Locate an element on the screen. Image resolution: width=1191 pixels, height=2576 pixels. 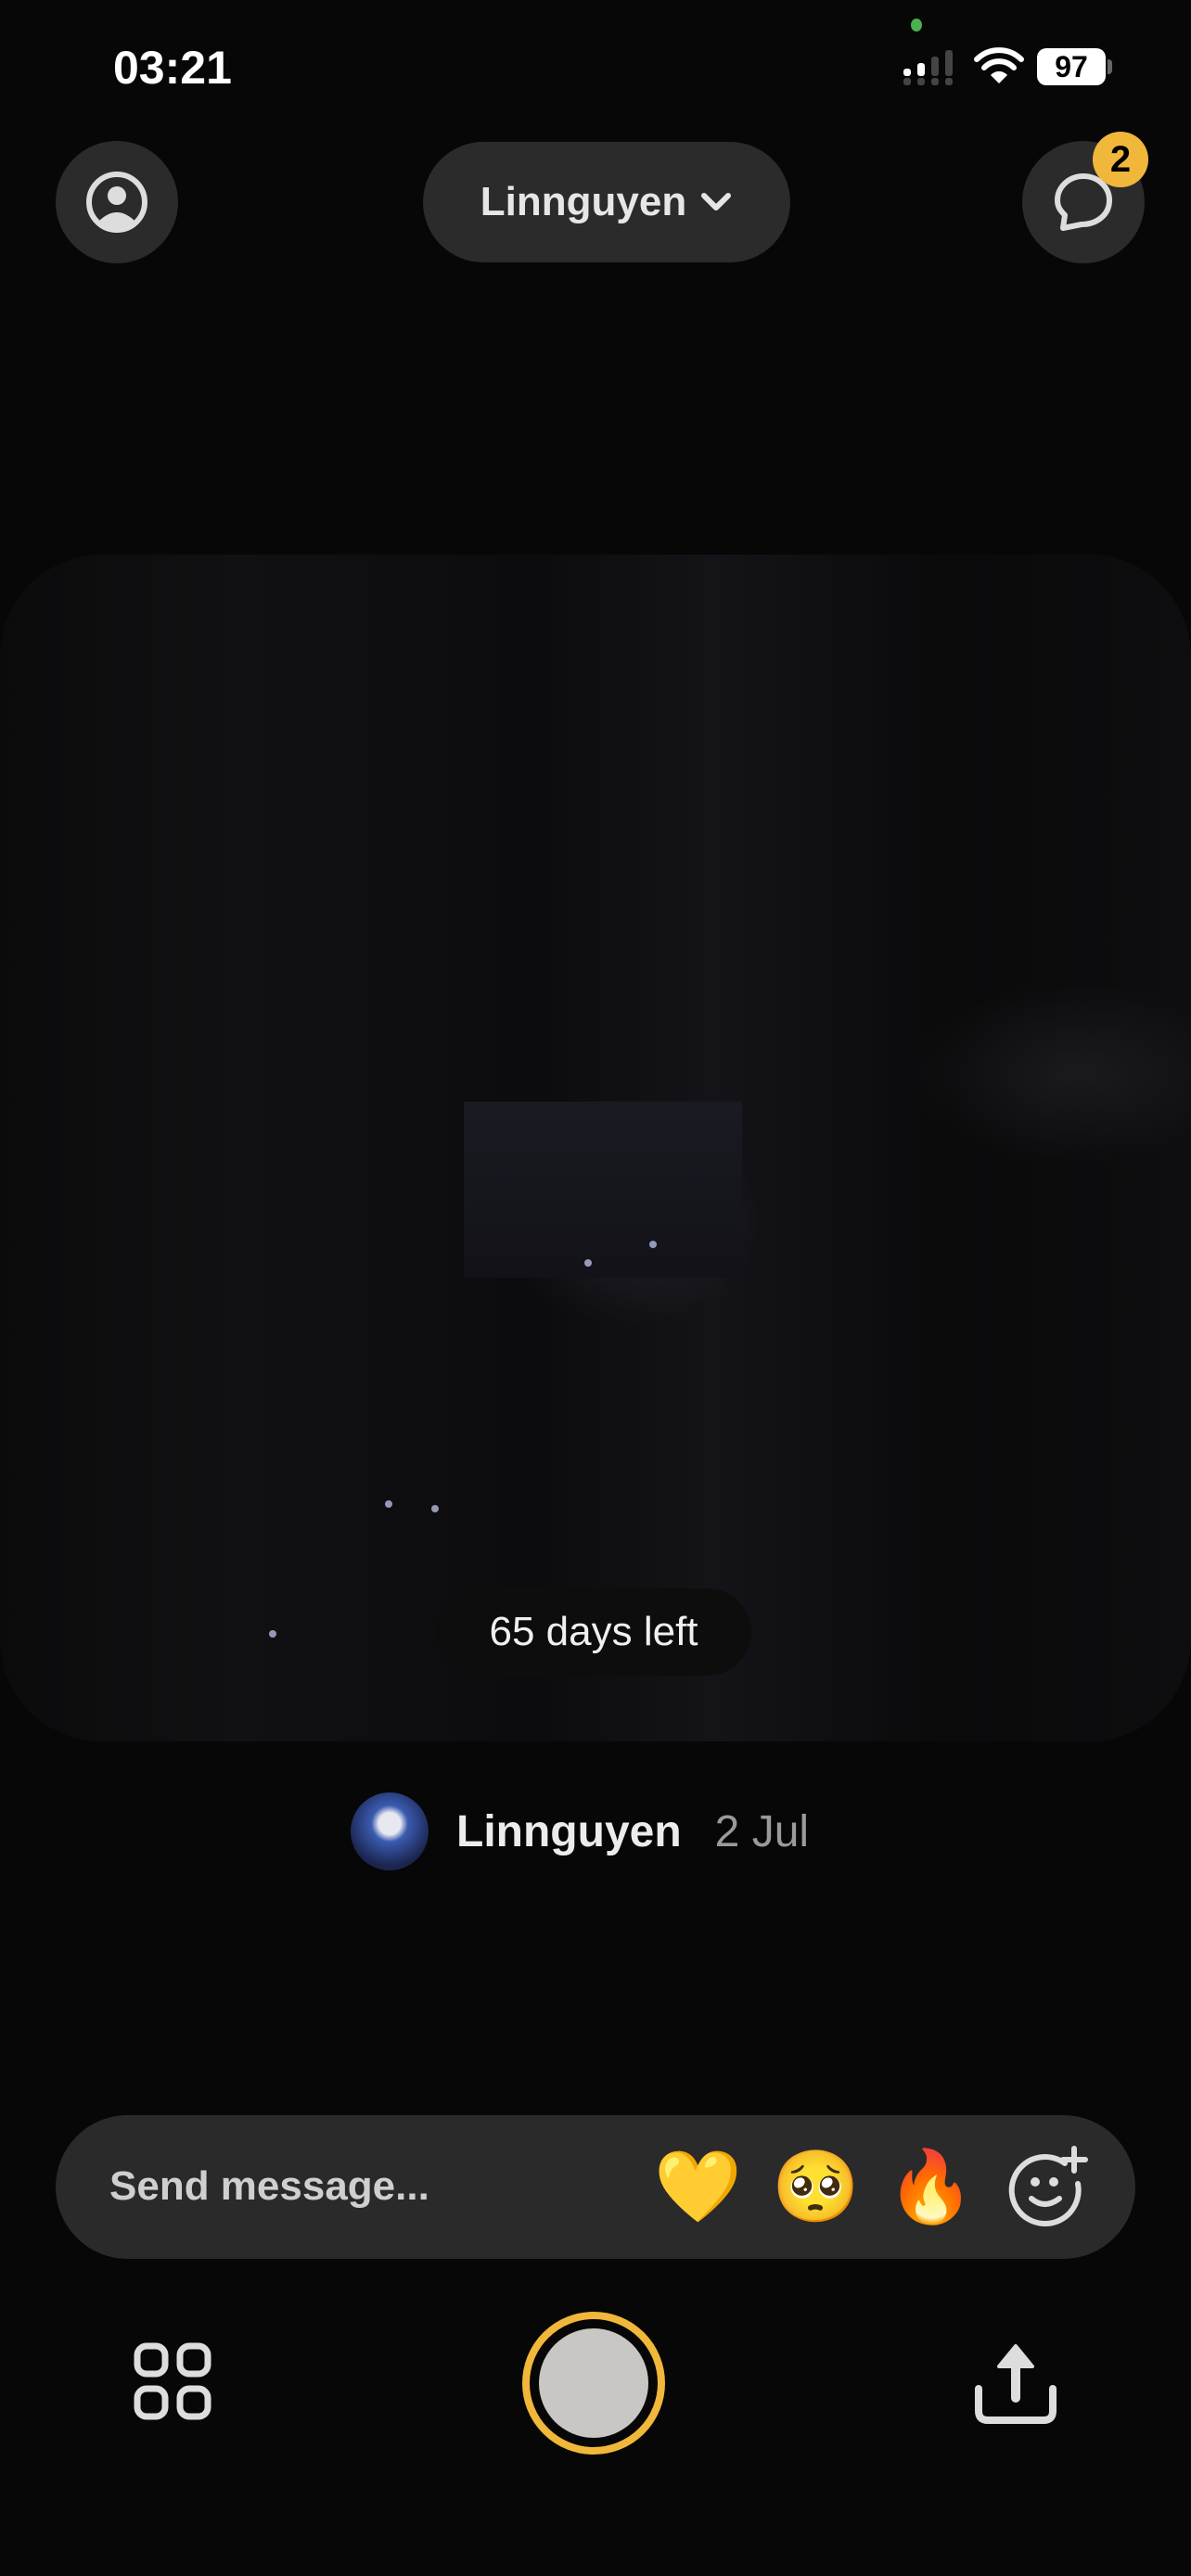
cellular-signal-icon is located at coordinates (928, 67).